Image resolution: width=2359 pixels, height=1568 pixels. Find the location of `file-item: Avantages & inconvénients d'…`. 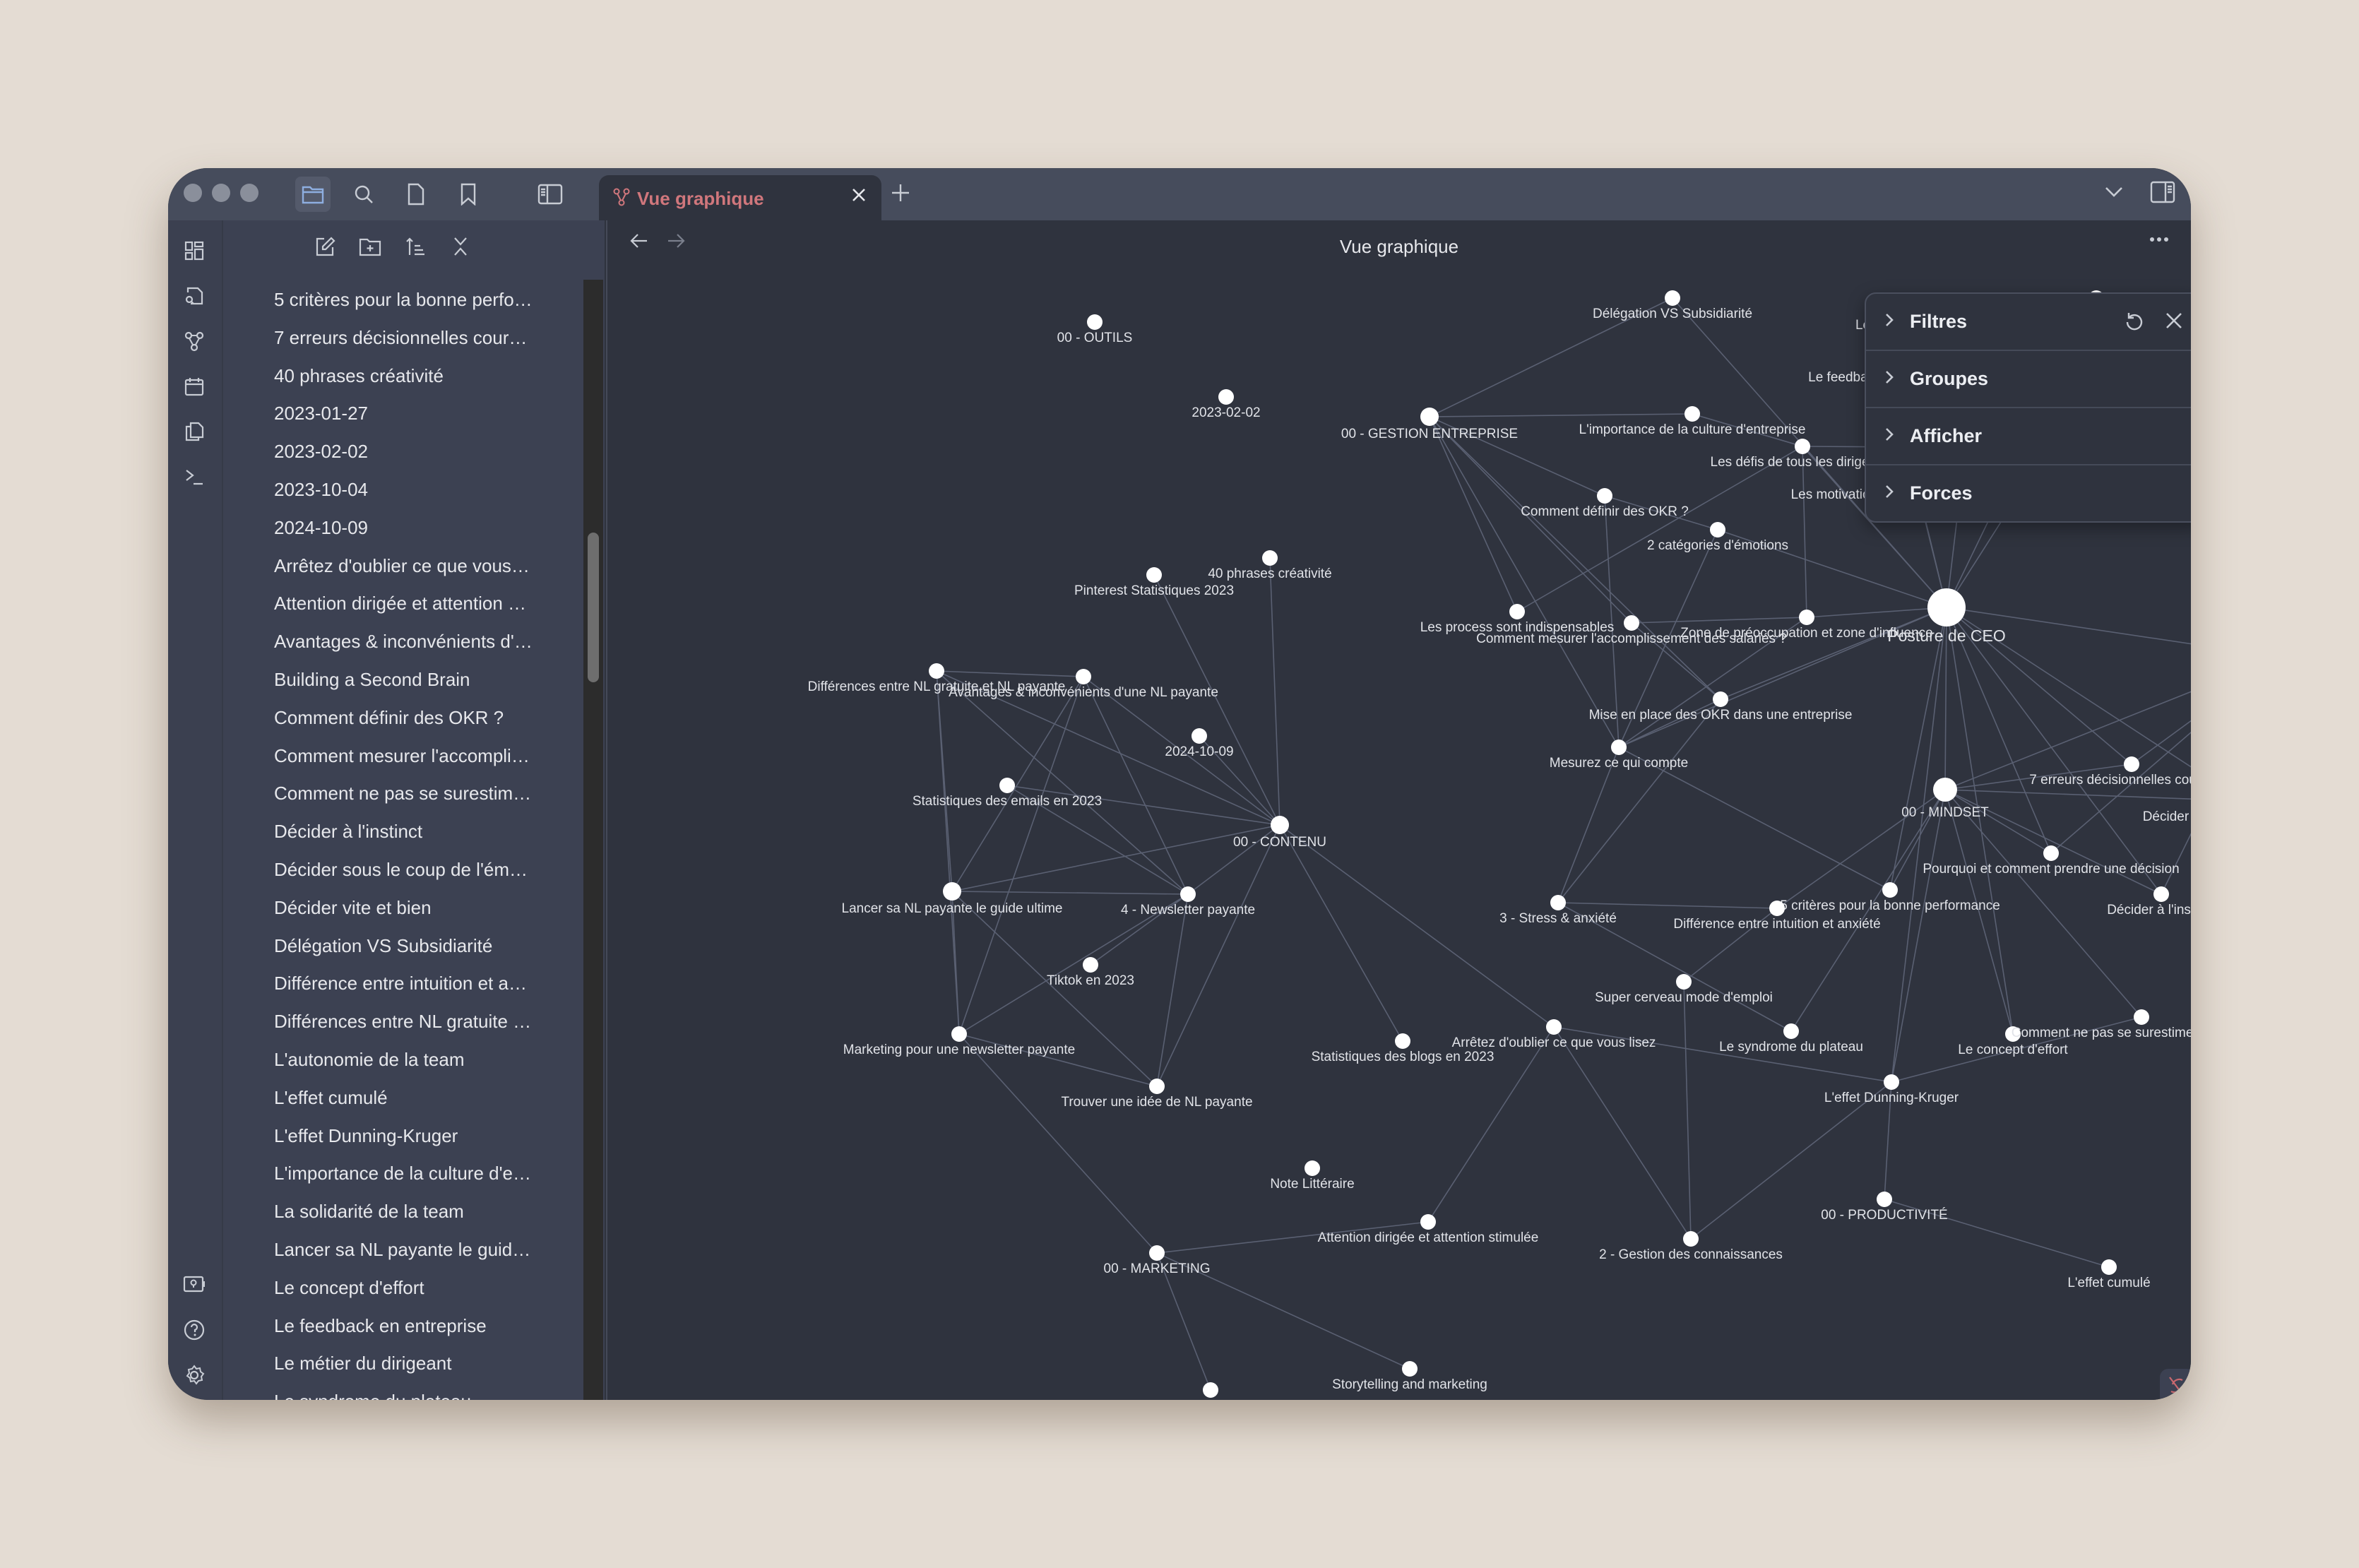

file-item: Avantages & inconvénients d'… is located at coordinates (414, 642).